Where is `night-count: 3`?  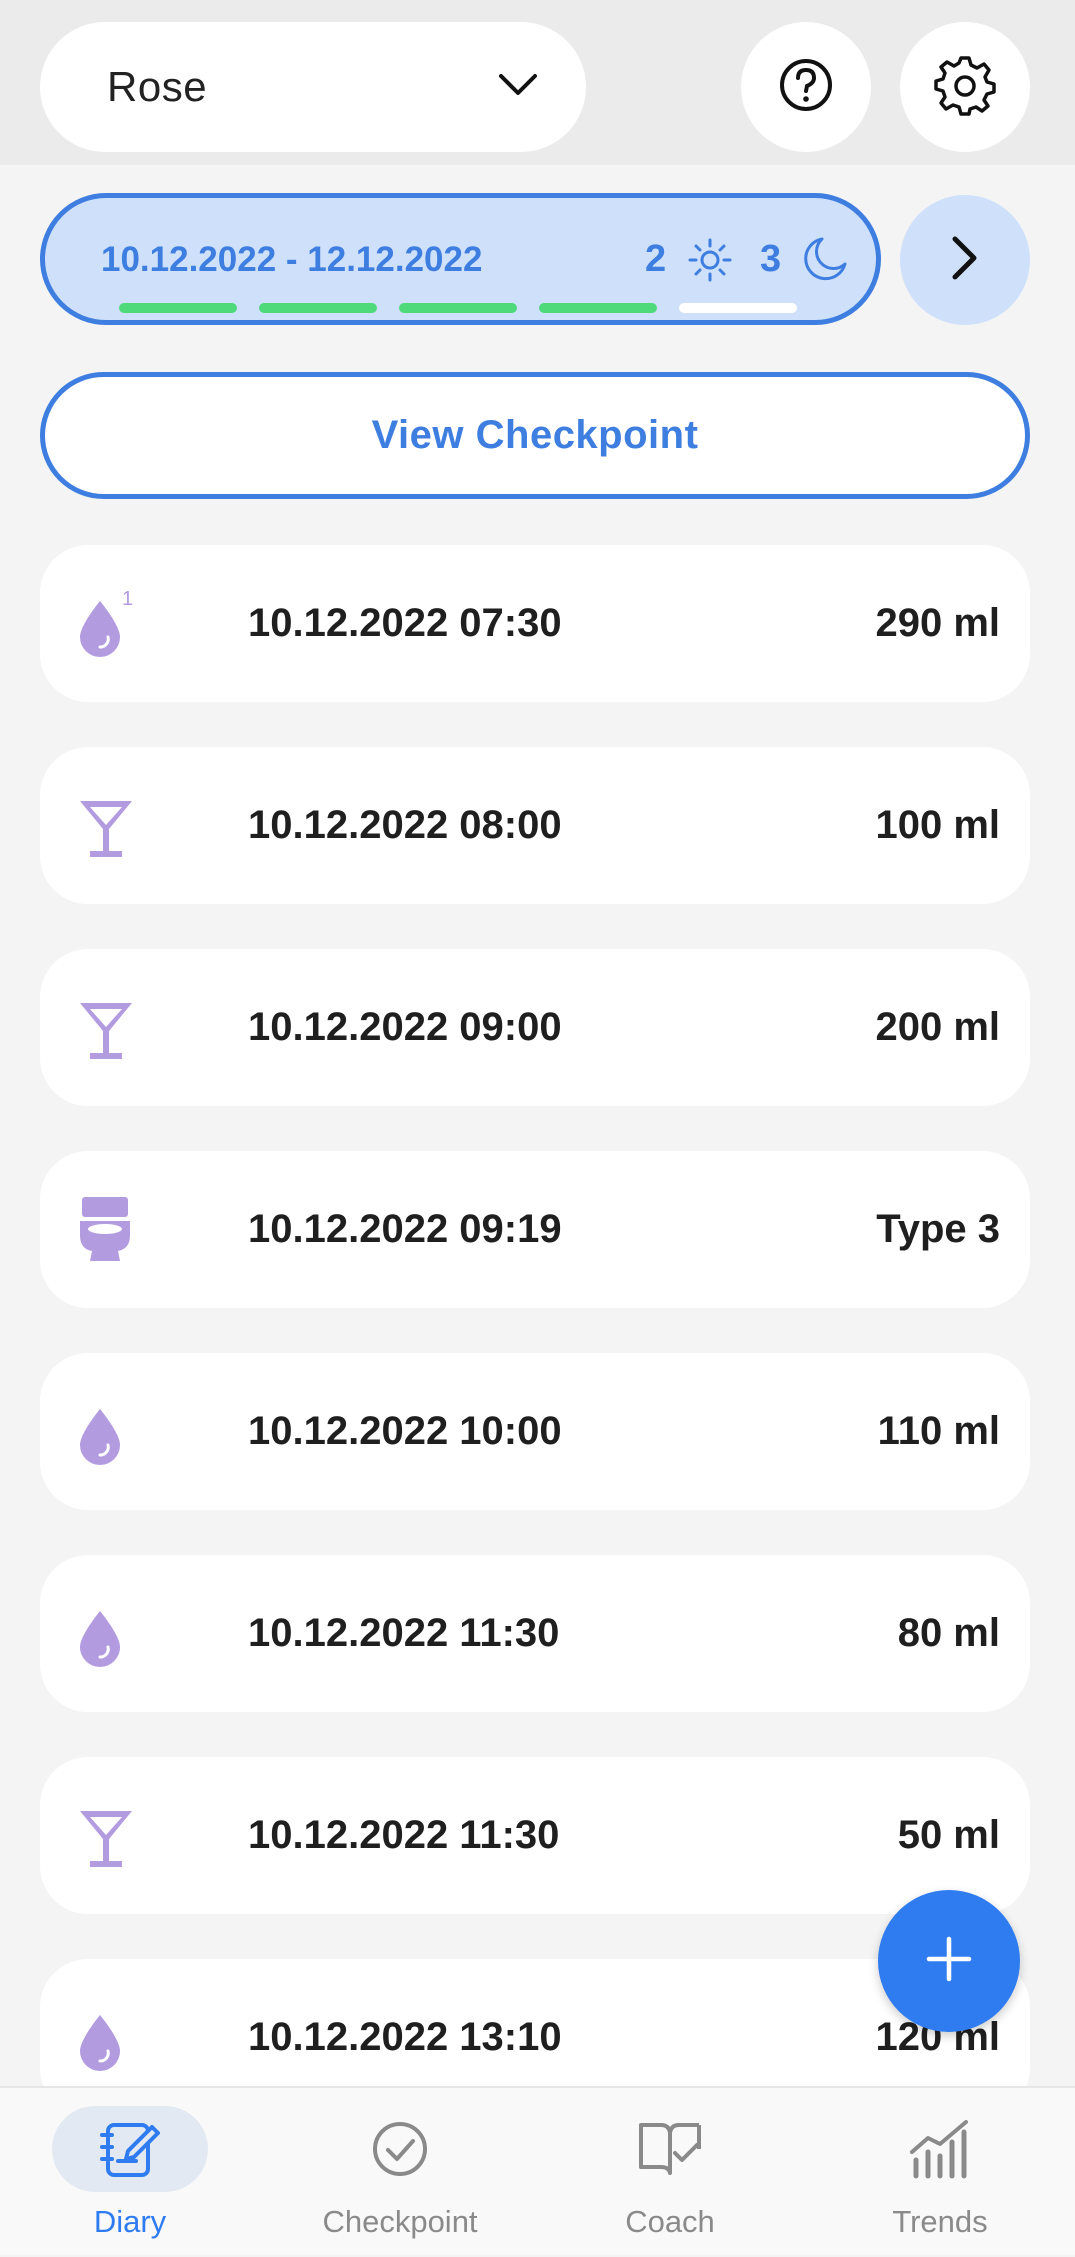 night-count: 3 is located at coordinates (771, 259).